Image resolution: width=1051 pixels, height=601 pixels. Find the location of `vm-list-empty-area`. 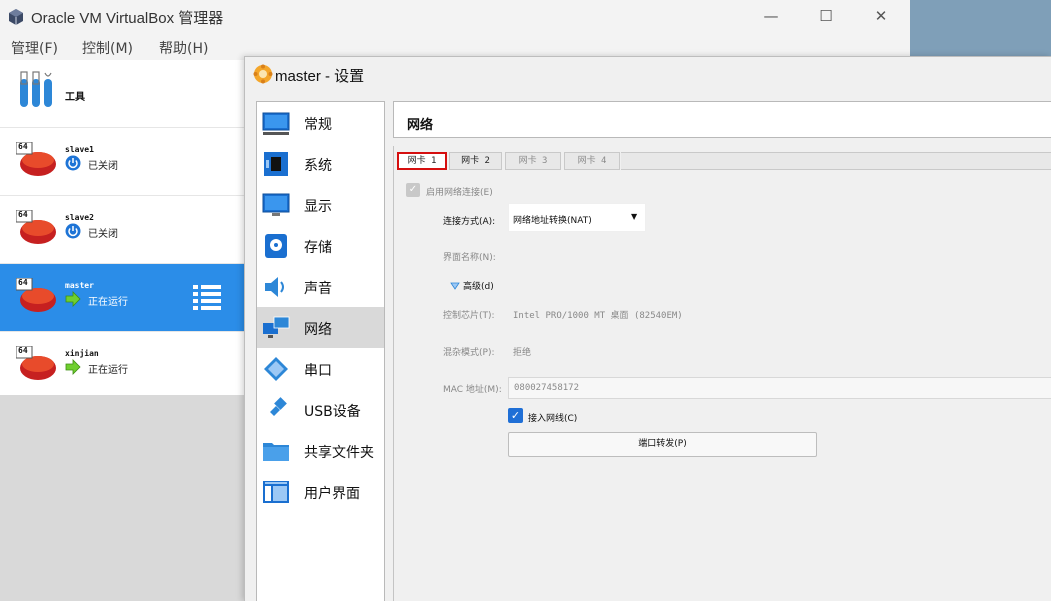

vm-list-empty-area is located at coordinates (122, 498).